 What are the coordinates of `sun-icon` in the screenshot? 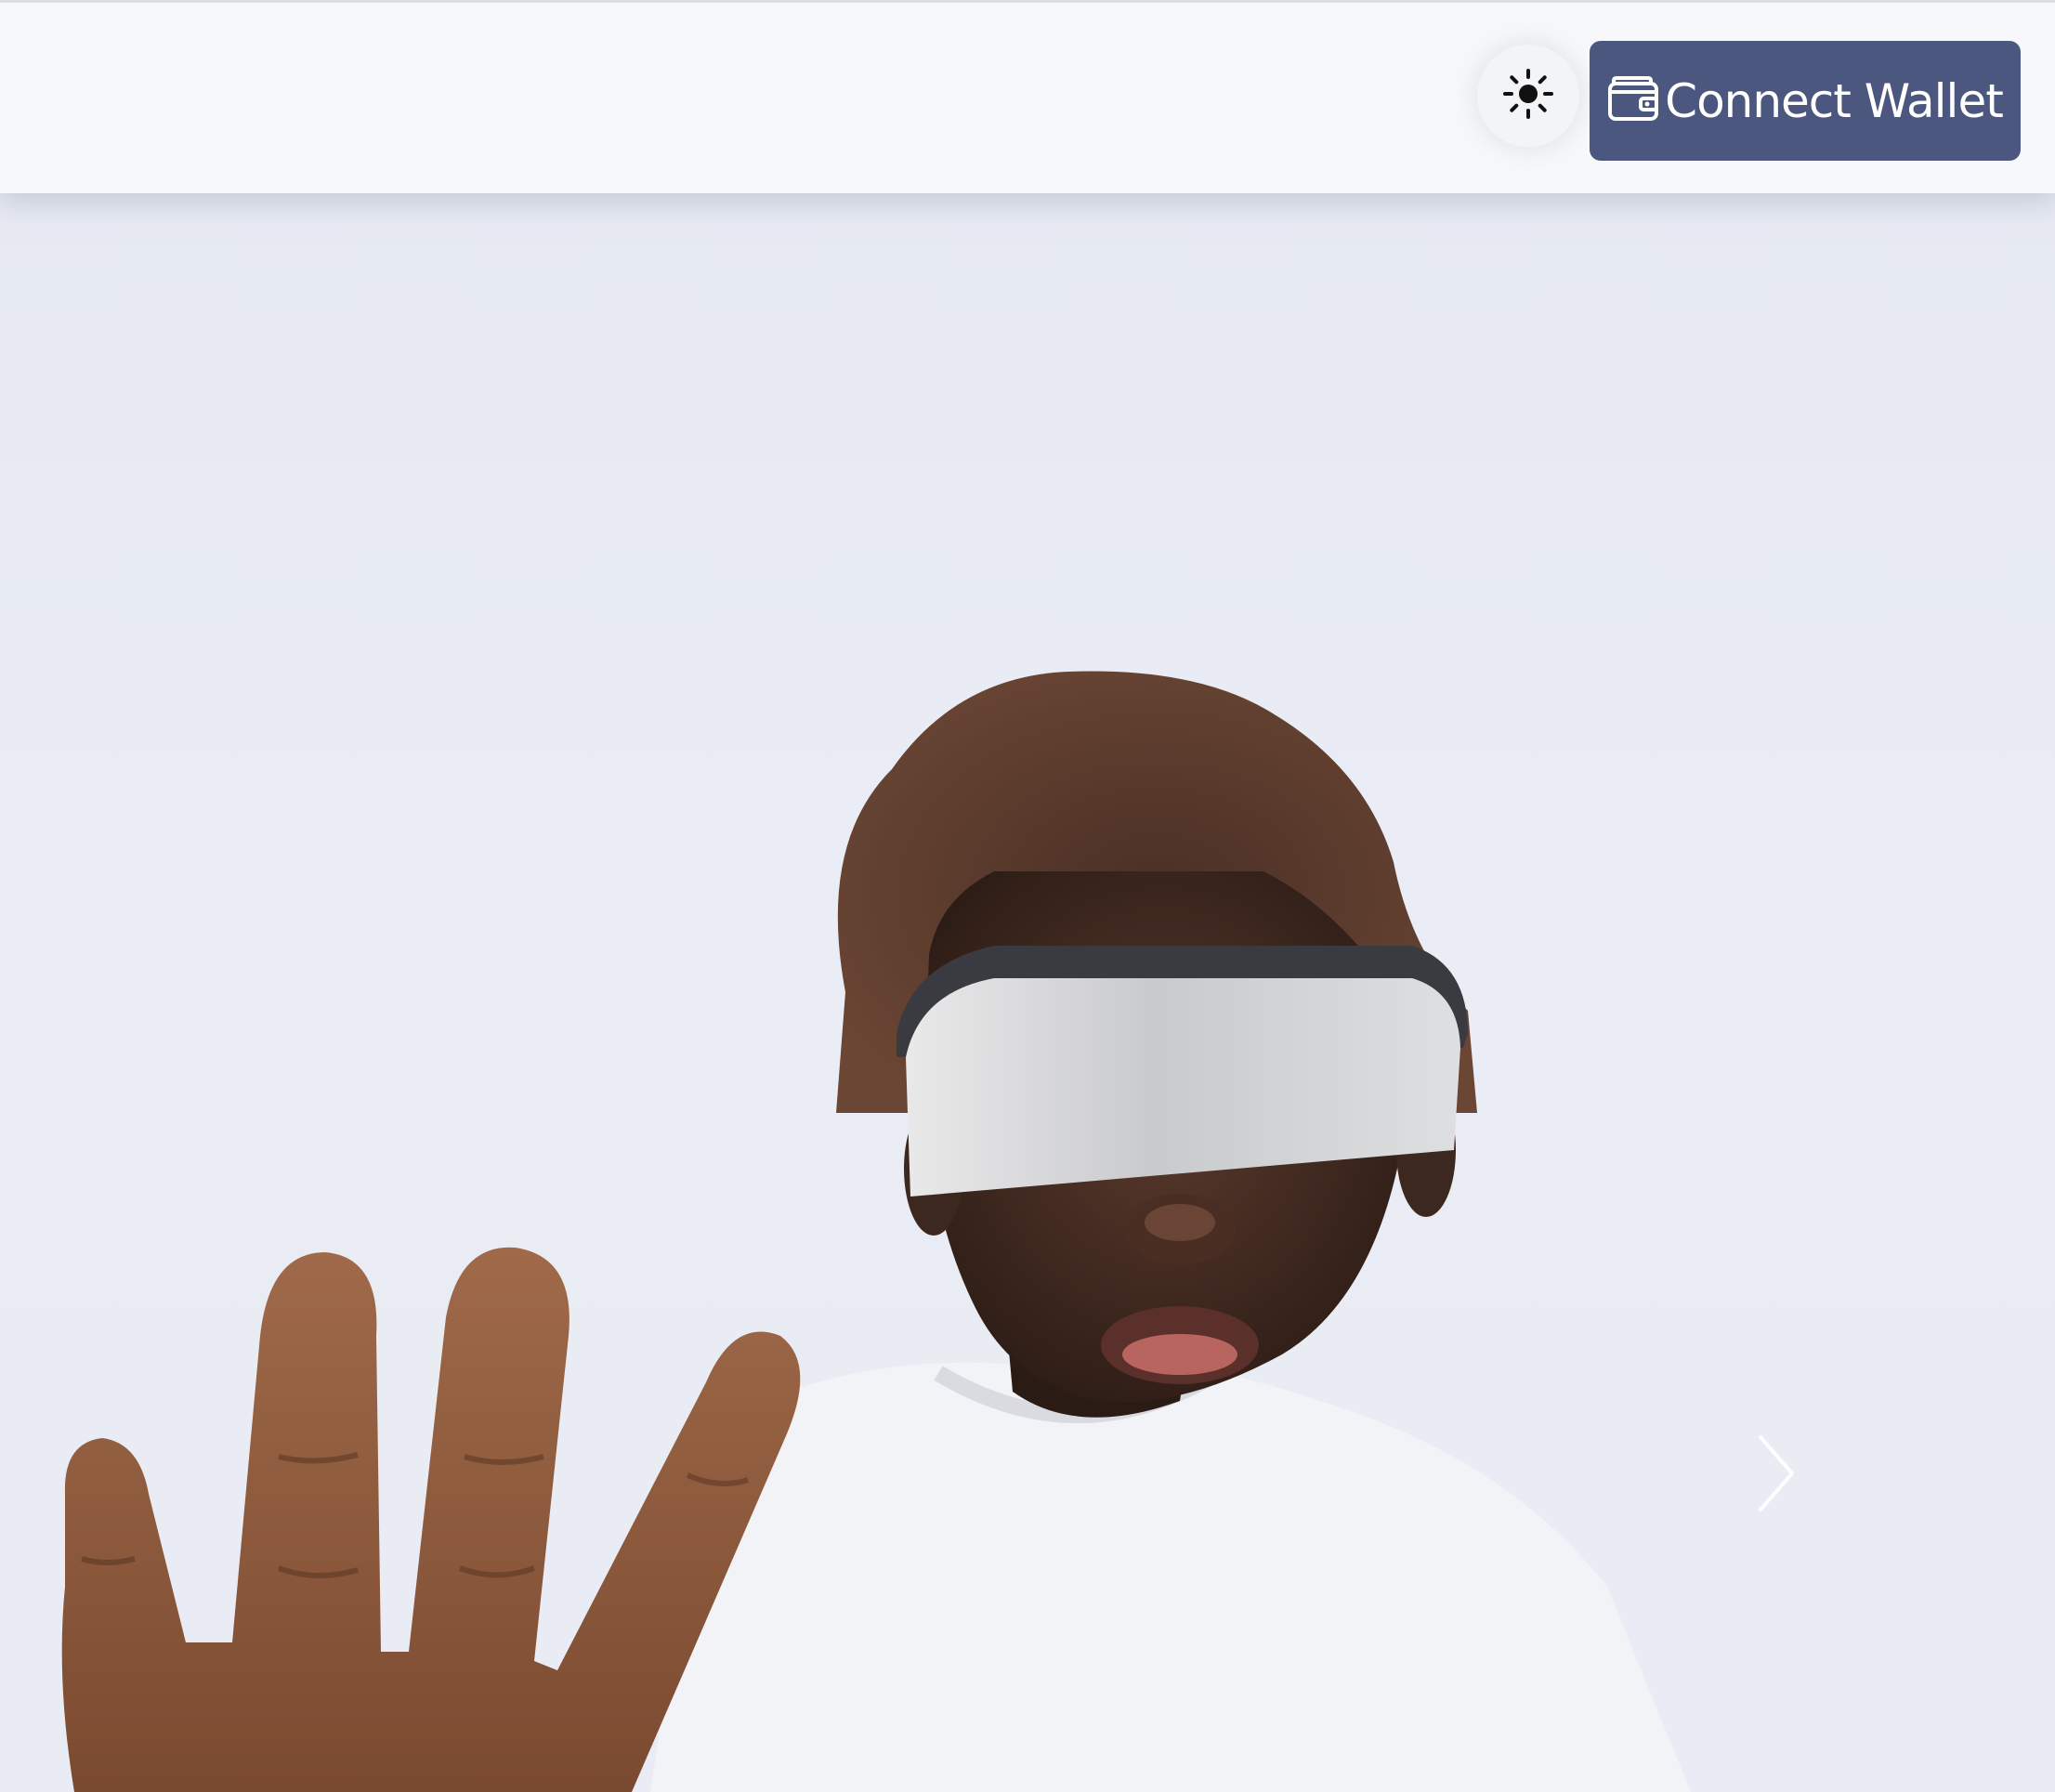 It's located at (1528, 96).